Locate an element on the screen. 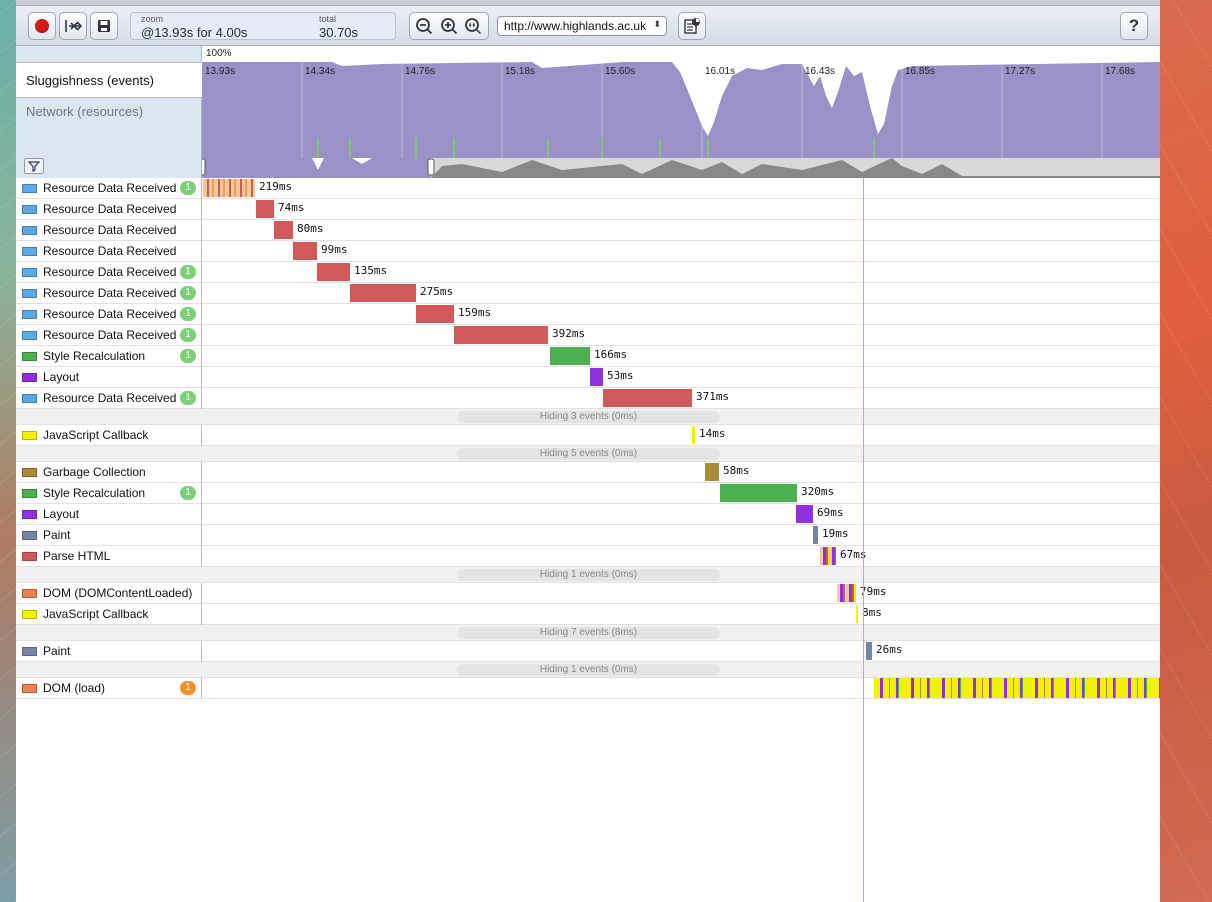  event-row: Style Recalculation 1 166ms is located at coordinates (588, 356).